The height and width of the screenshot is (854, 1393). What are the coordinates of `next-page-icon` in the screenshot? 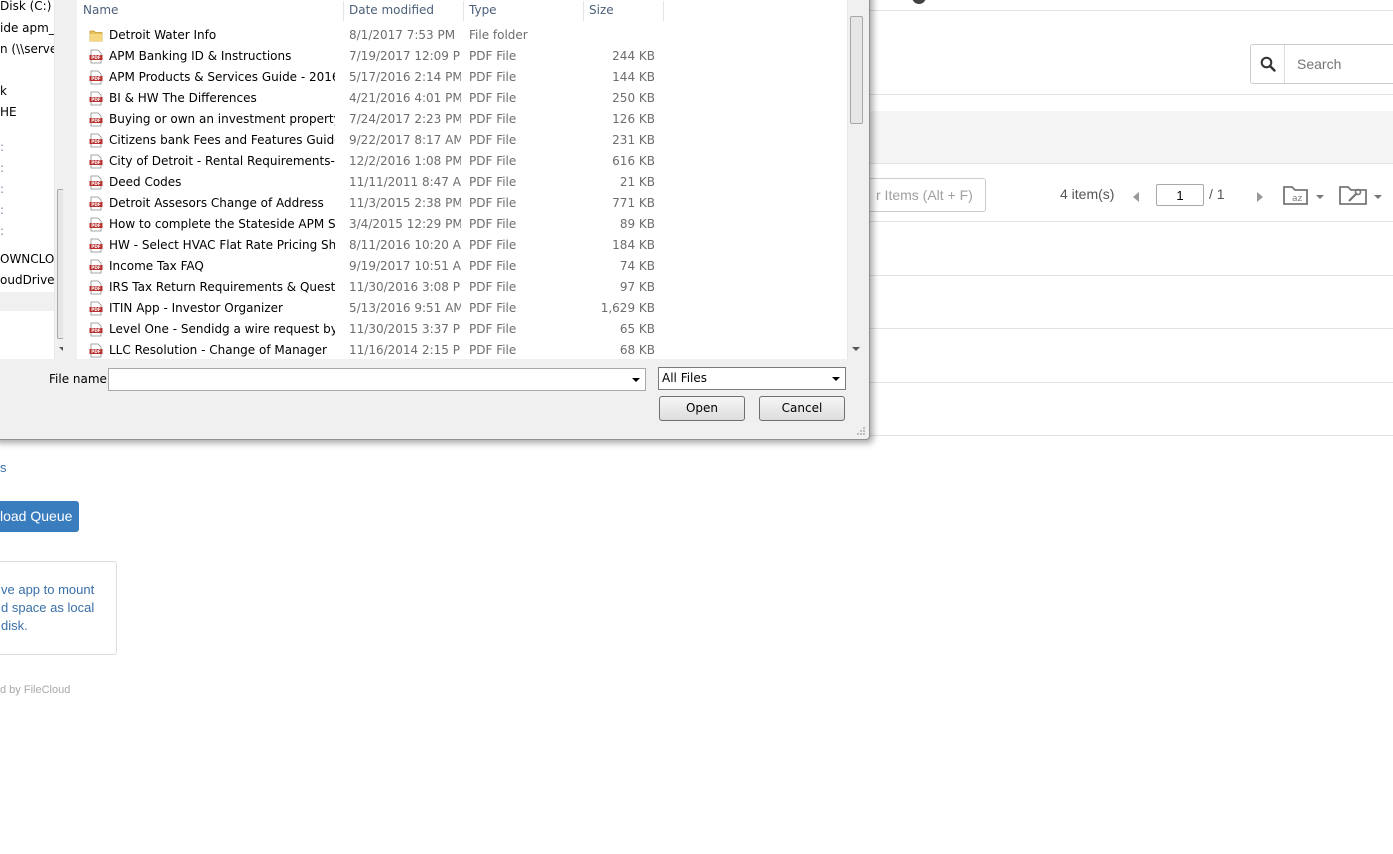 It's located at (1260, 197).